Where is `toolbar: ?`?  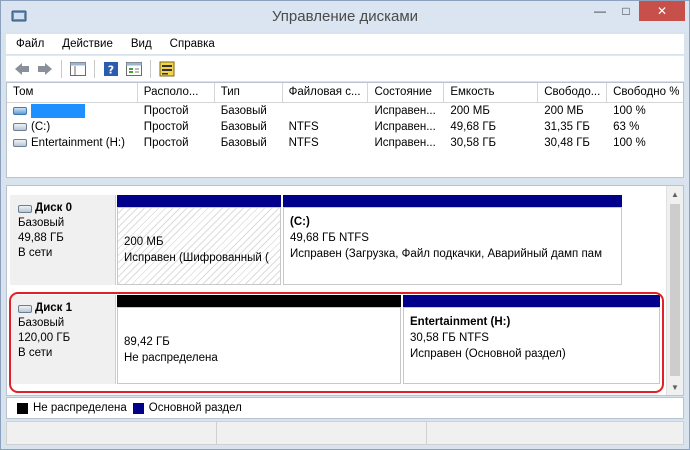
toolbar: ? is located at coordinates (345, 68).